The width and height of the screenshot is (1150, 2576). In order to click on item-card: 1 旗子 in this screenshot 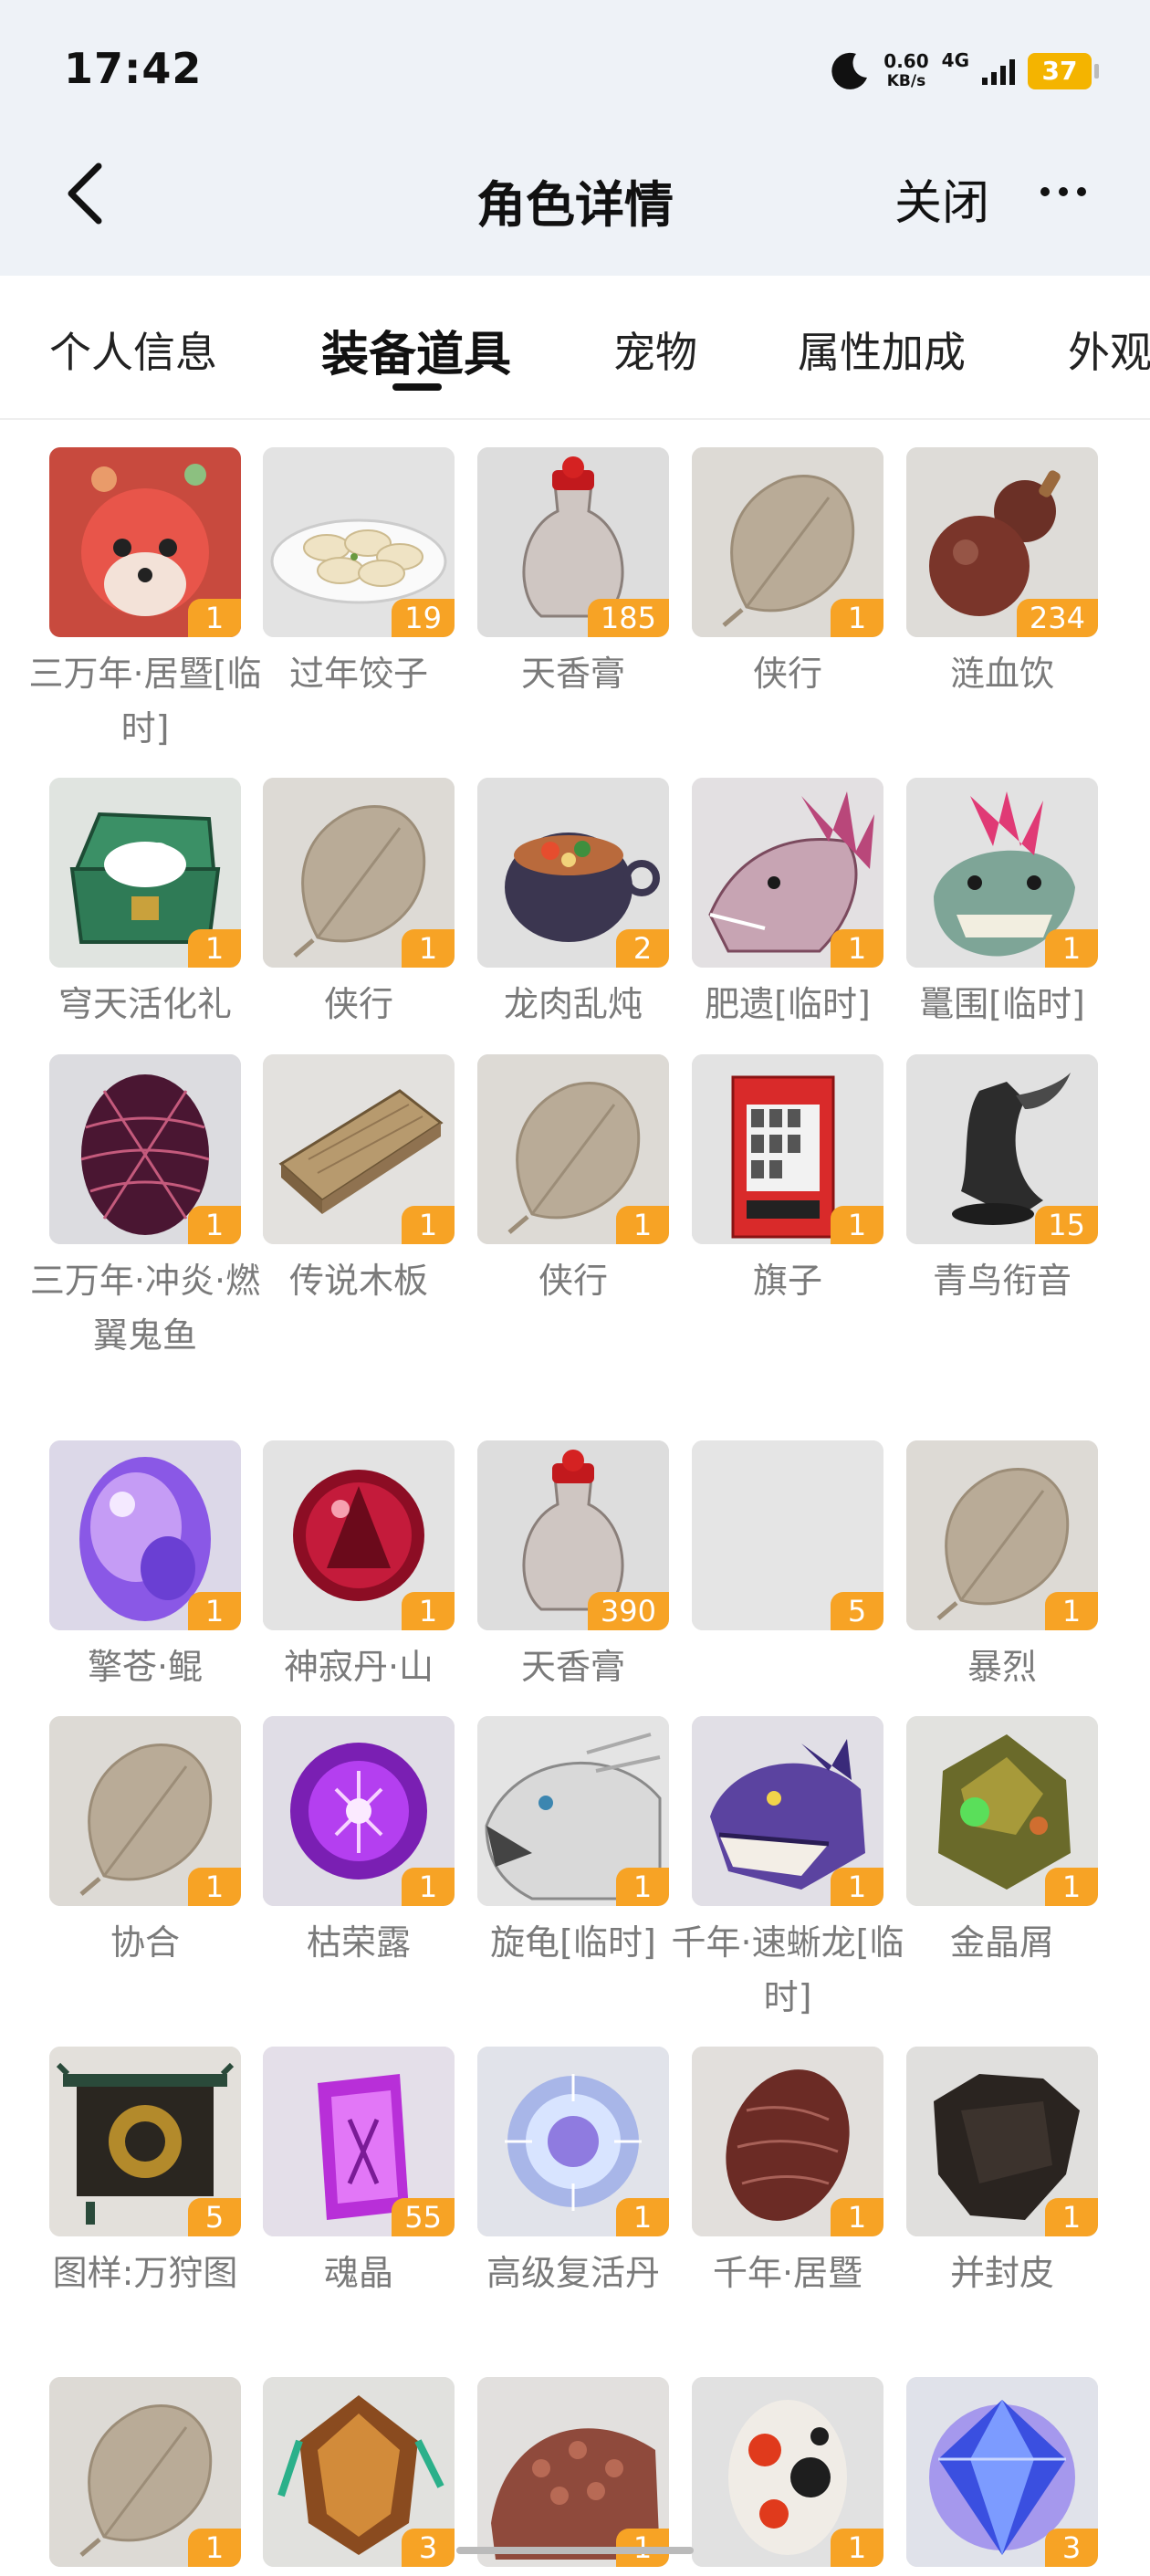, I will do `click(787, 1181)`.